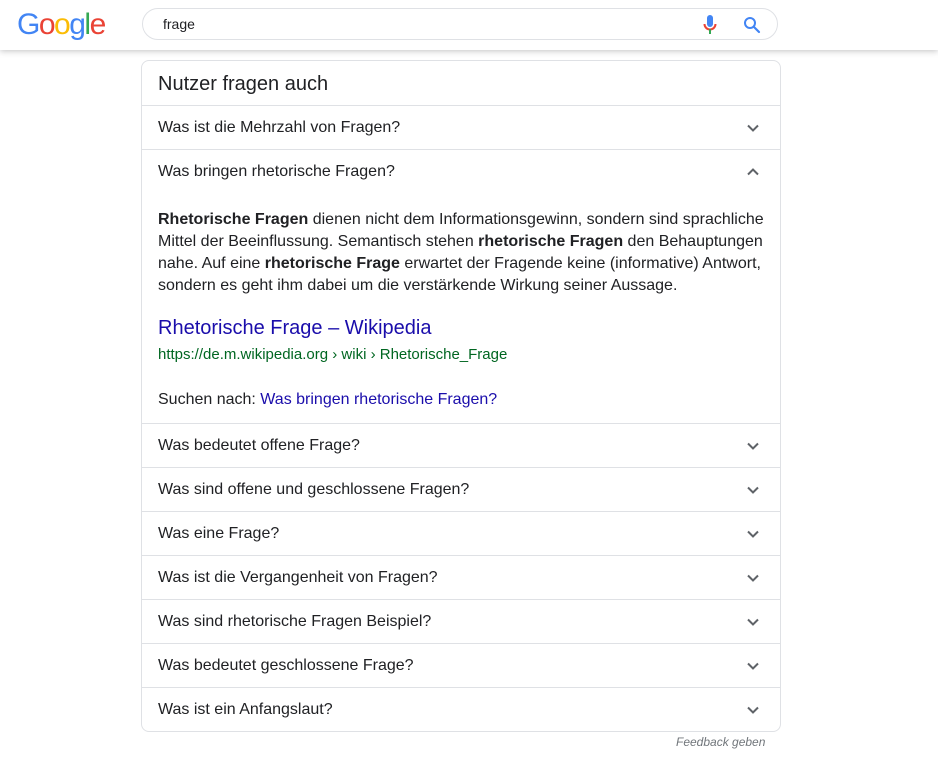 The width and height of the screenshot is (938, 768). I want to click on question-text: Was bedeutet offene Frage?, so click(259, 445).